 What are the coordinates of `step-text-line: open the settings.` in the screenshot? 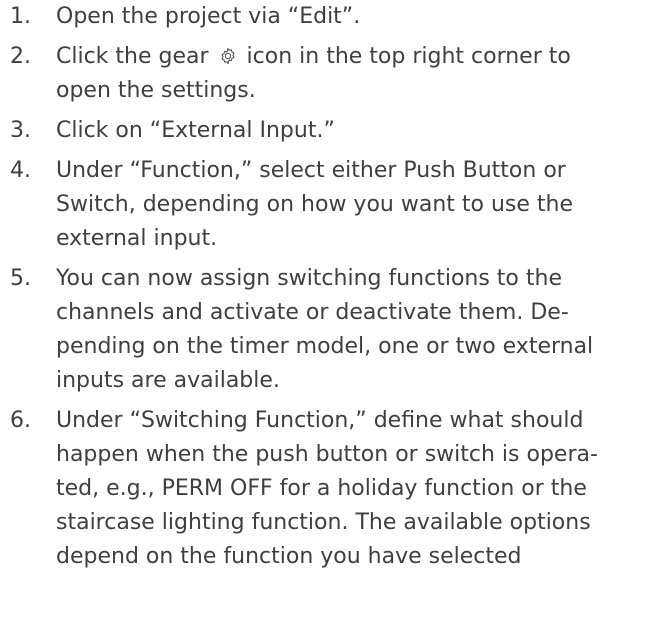 It's located at (156, 90).